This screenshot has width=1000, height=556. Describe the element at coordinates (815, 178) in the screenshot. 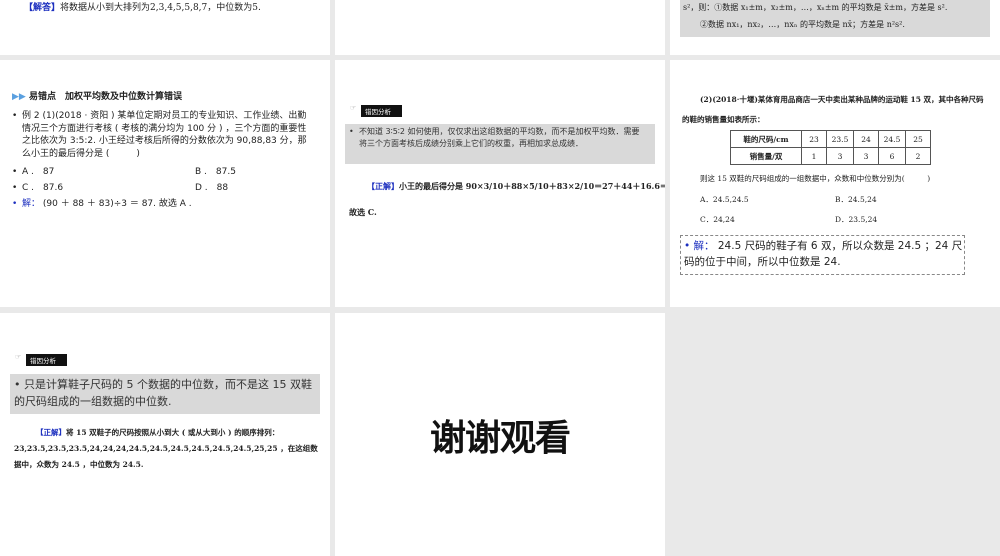

I see `ask: 则这 15 双鞋的尺码组成的一组数据中，众数和中位数分别为( )` at that location.